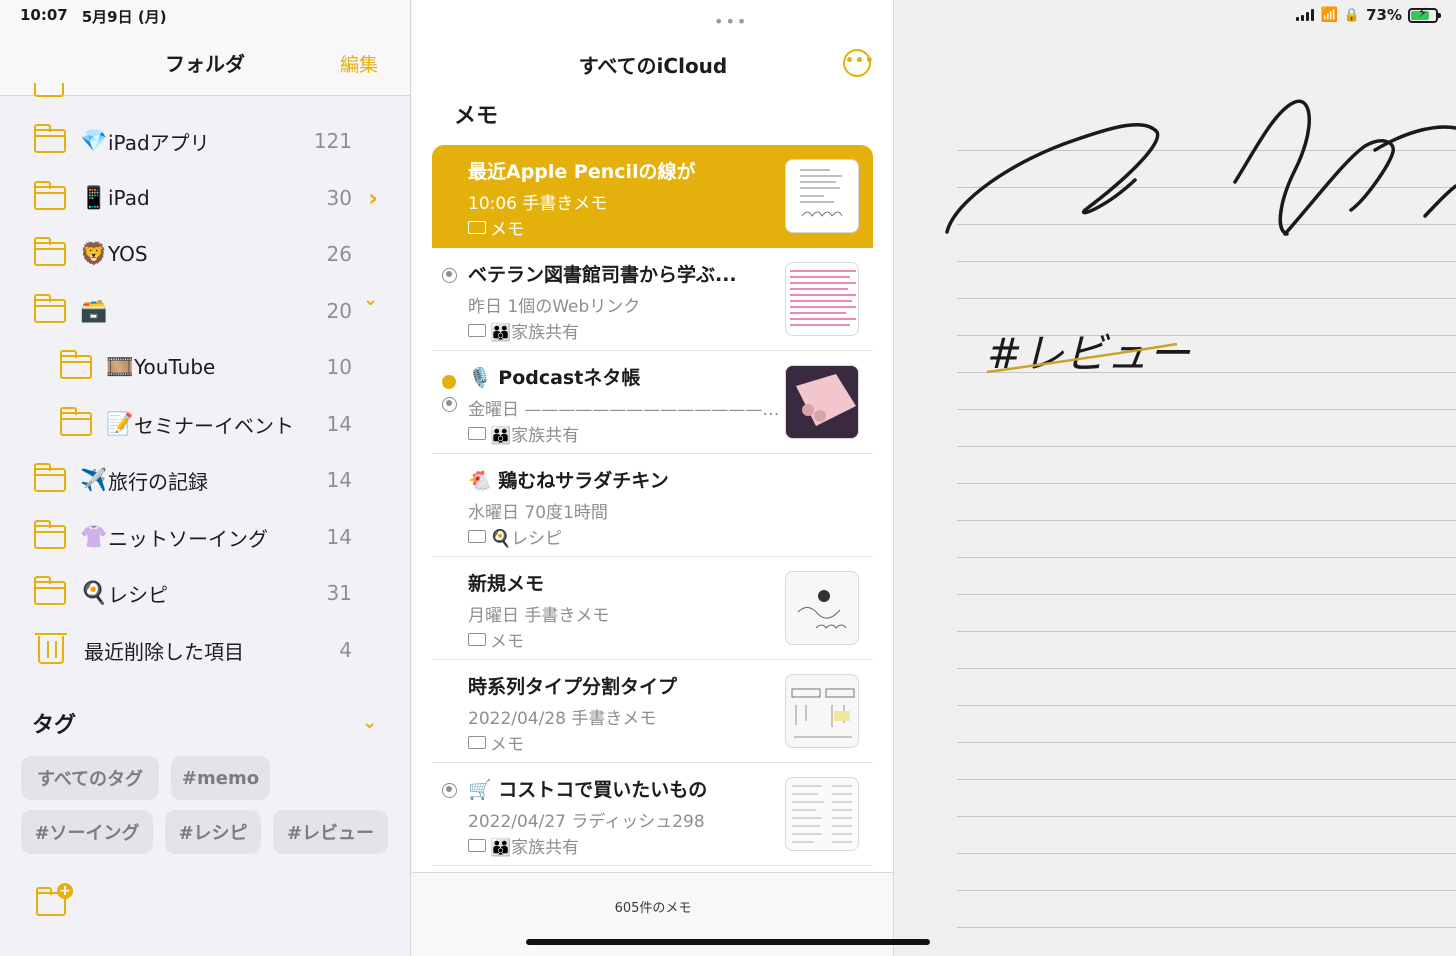 The image size is (1456, 956). Describe the element at coordinates (222, 141) in the screenshot. I see `folder-row-ipad-apps: 💎 iPadアプリ 121` at that location.